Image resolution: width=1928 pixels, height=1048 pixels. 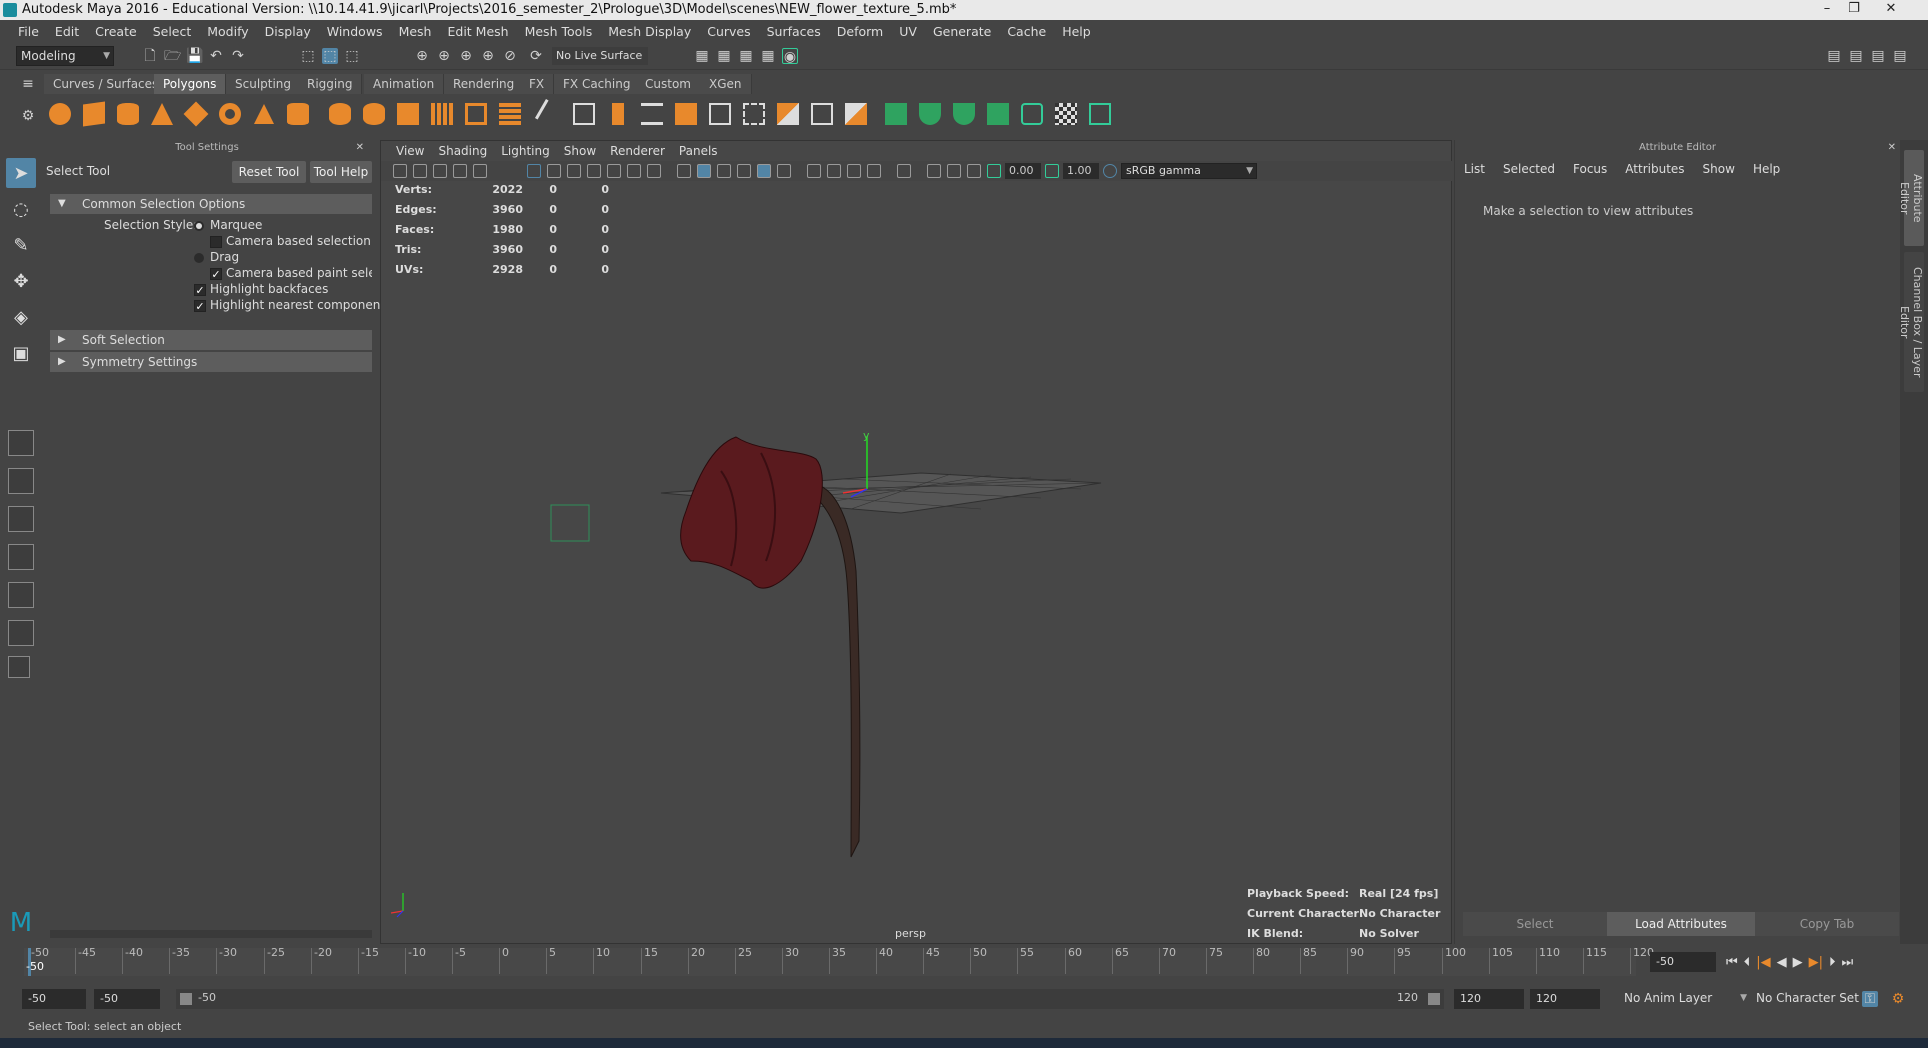 What do you see at coordinates (1654, 169) in the screenshot?
I see `ae-menu-attributes: Attributes` at bounding box center [1654, 169].